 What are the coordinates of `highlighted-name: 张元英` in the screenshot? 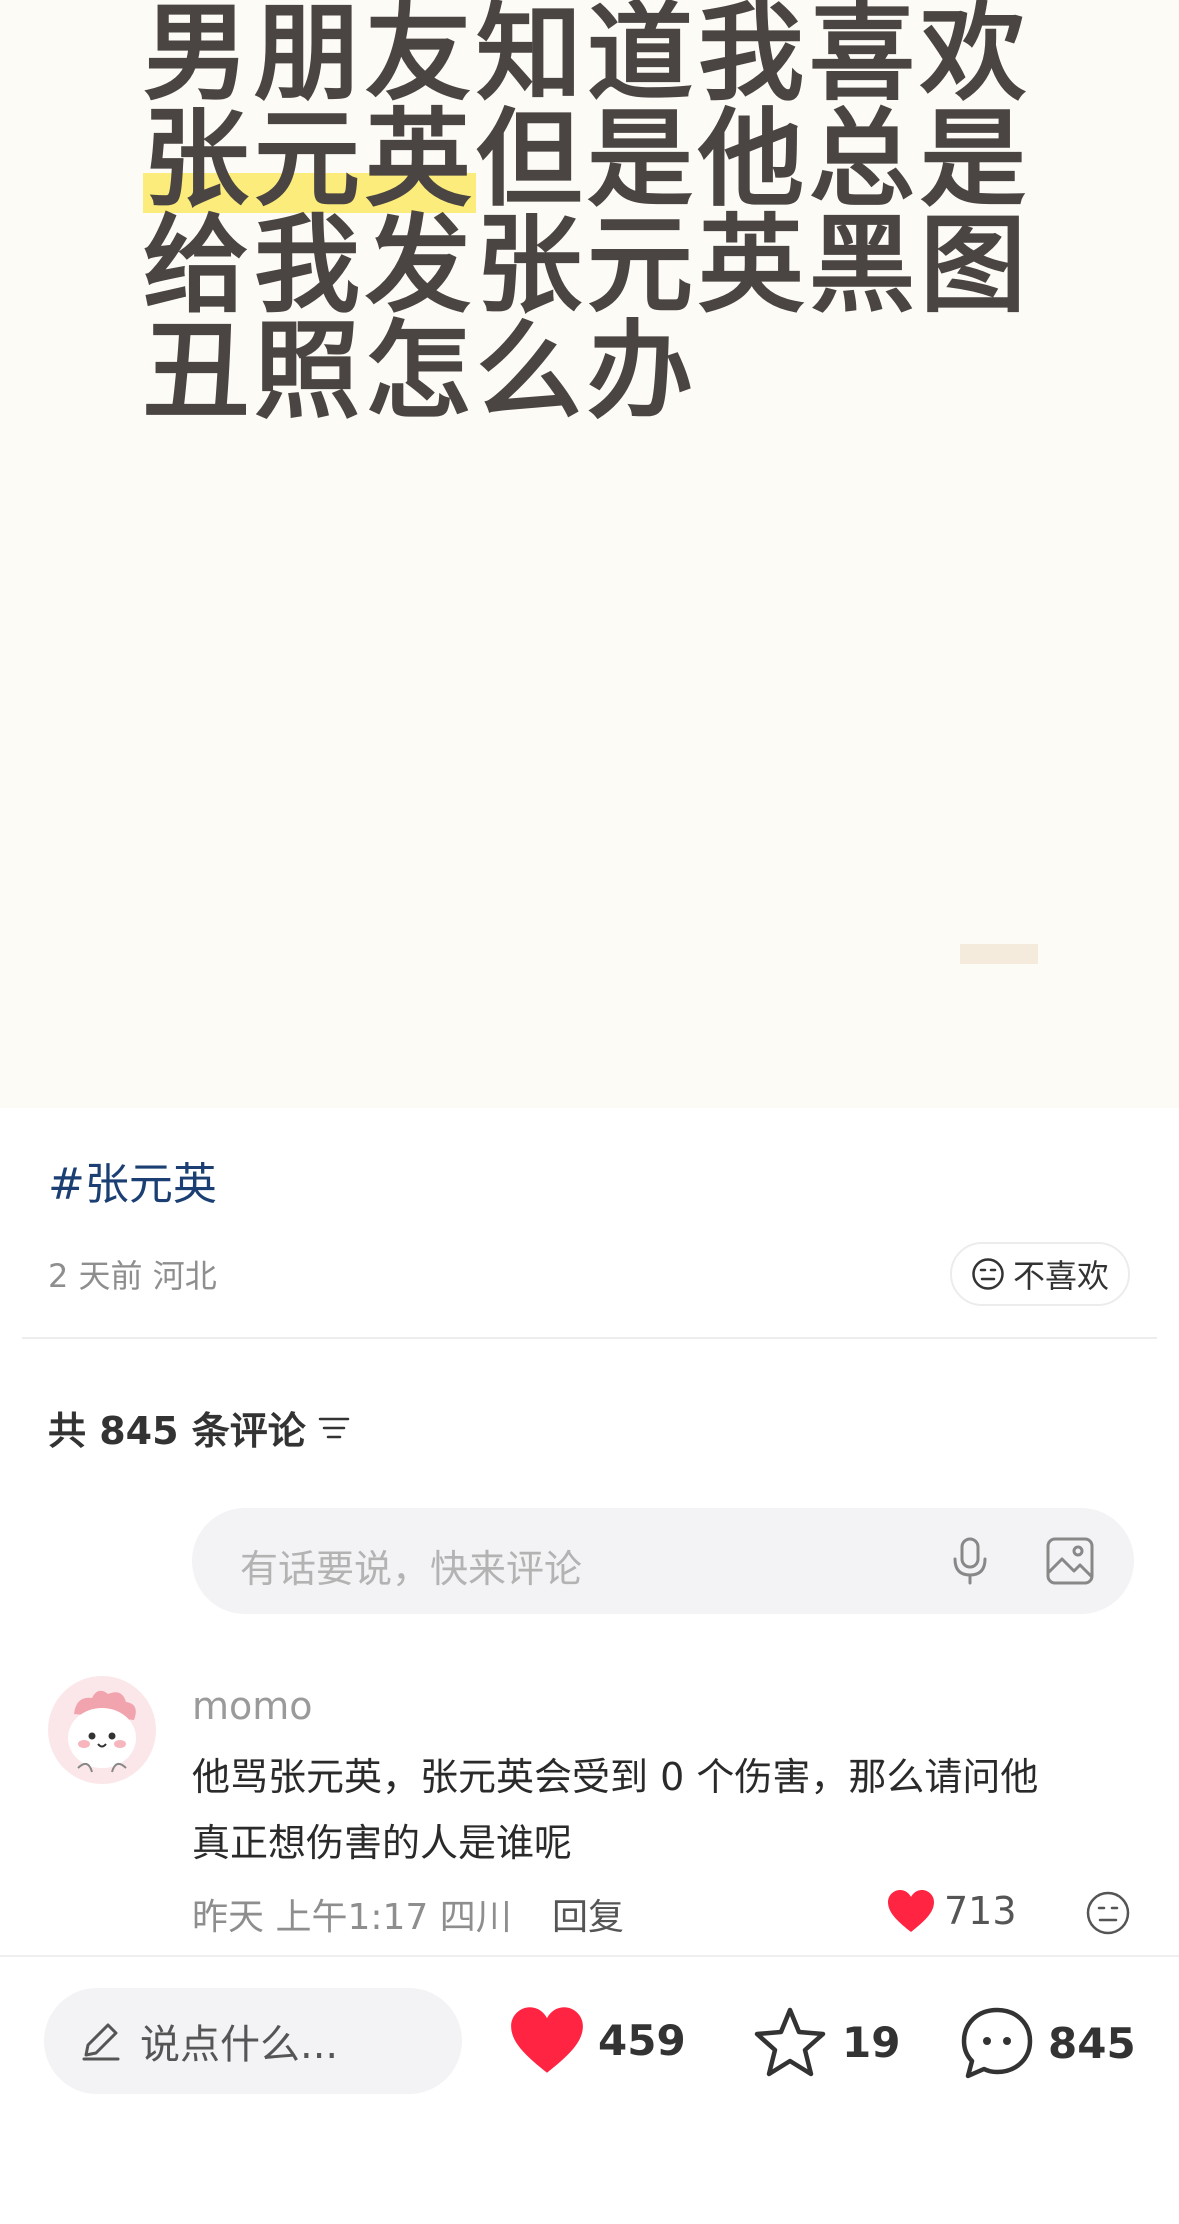 It's located at (309, 159).